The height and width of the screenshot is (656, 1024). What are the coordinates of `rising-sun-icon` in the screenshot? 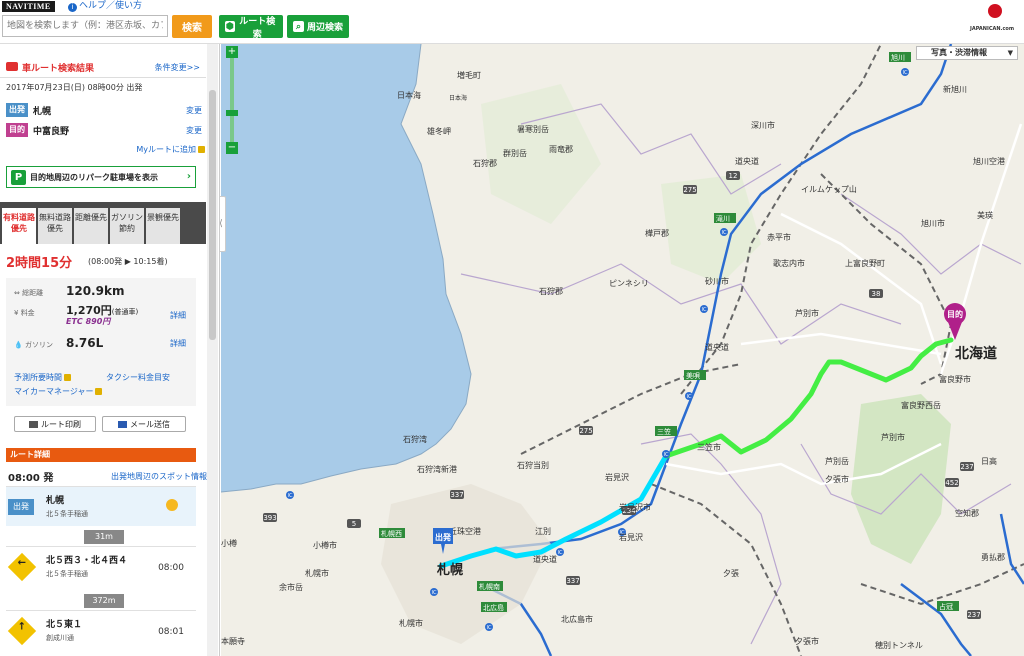 It's located at (995, 11).